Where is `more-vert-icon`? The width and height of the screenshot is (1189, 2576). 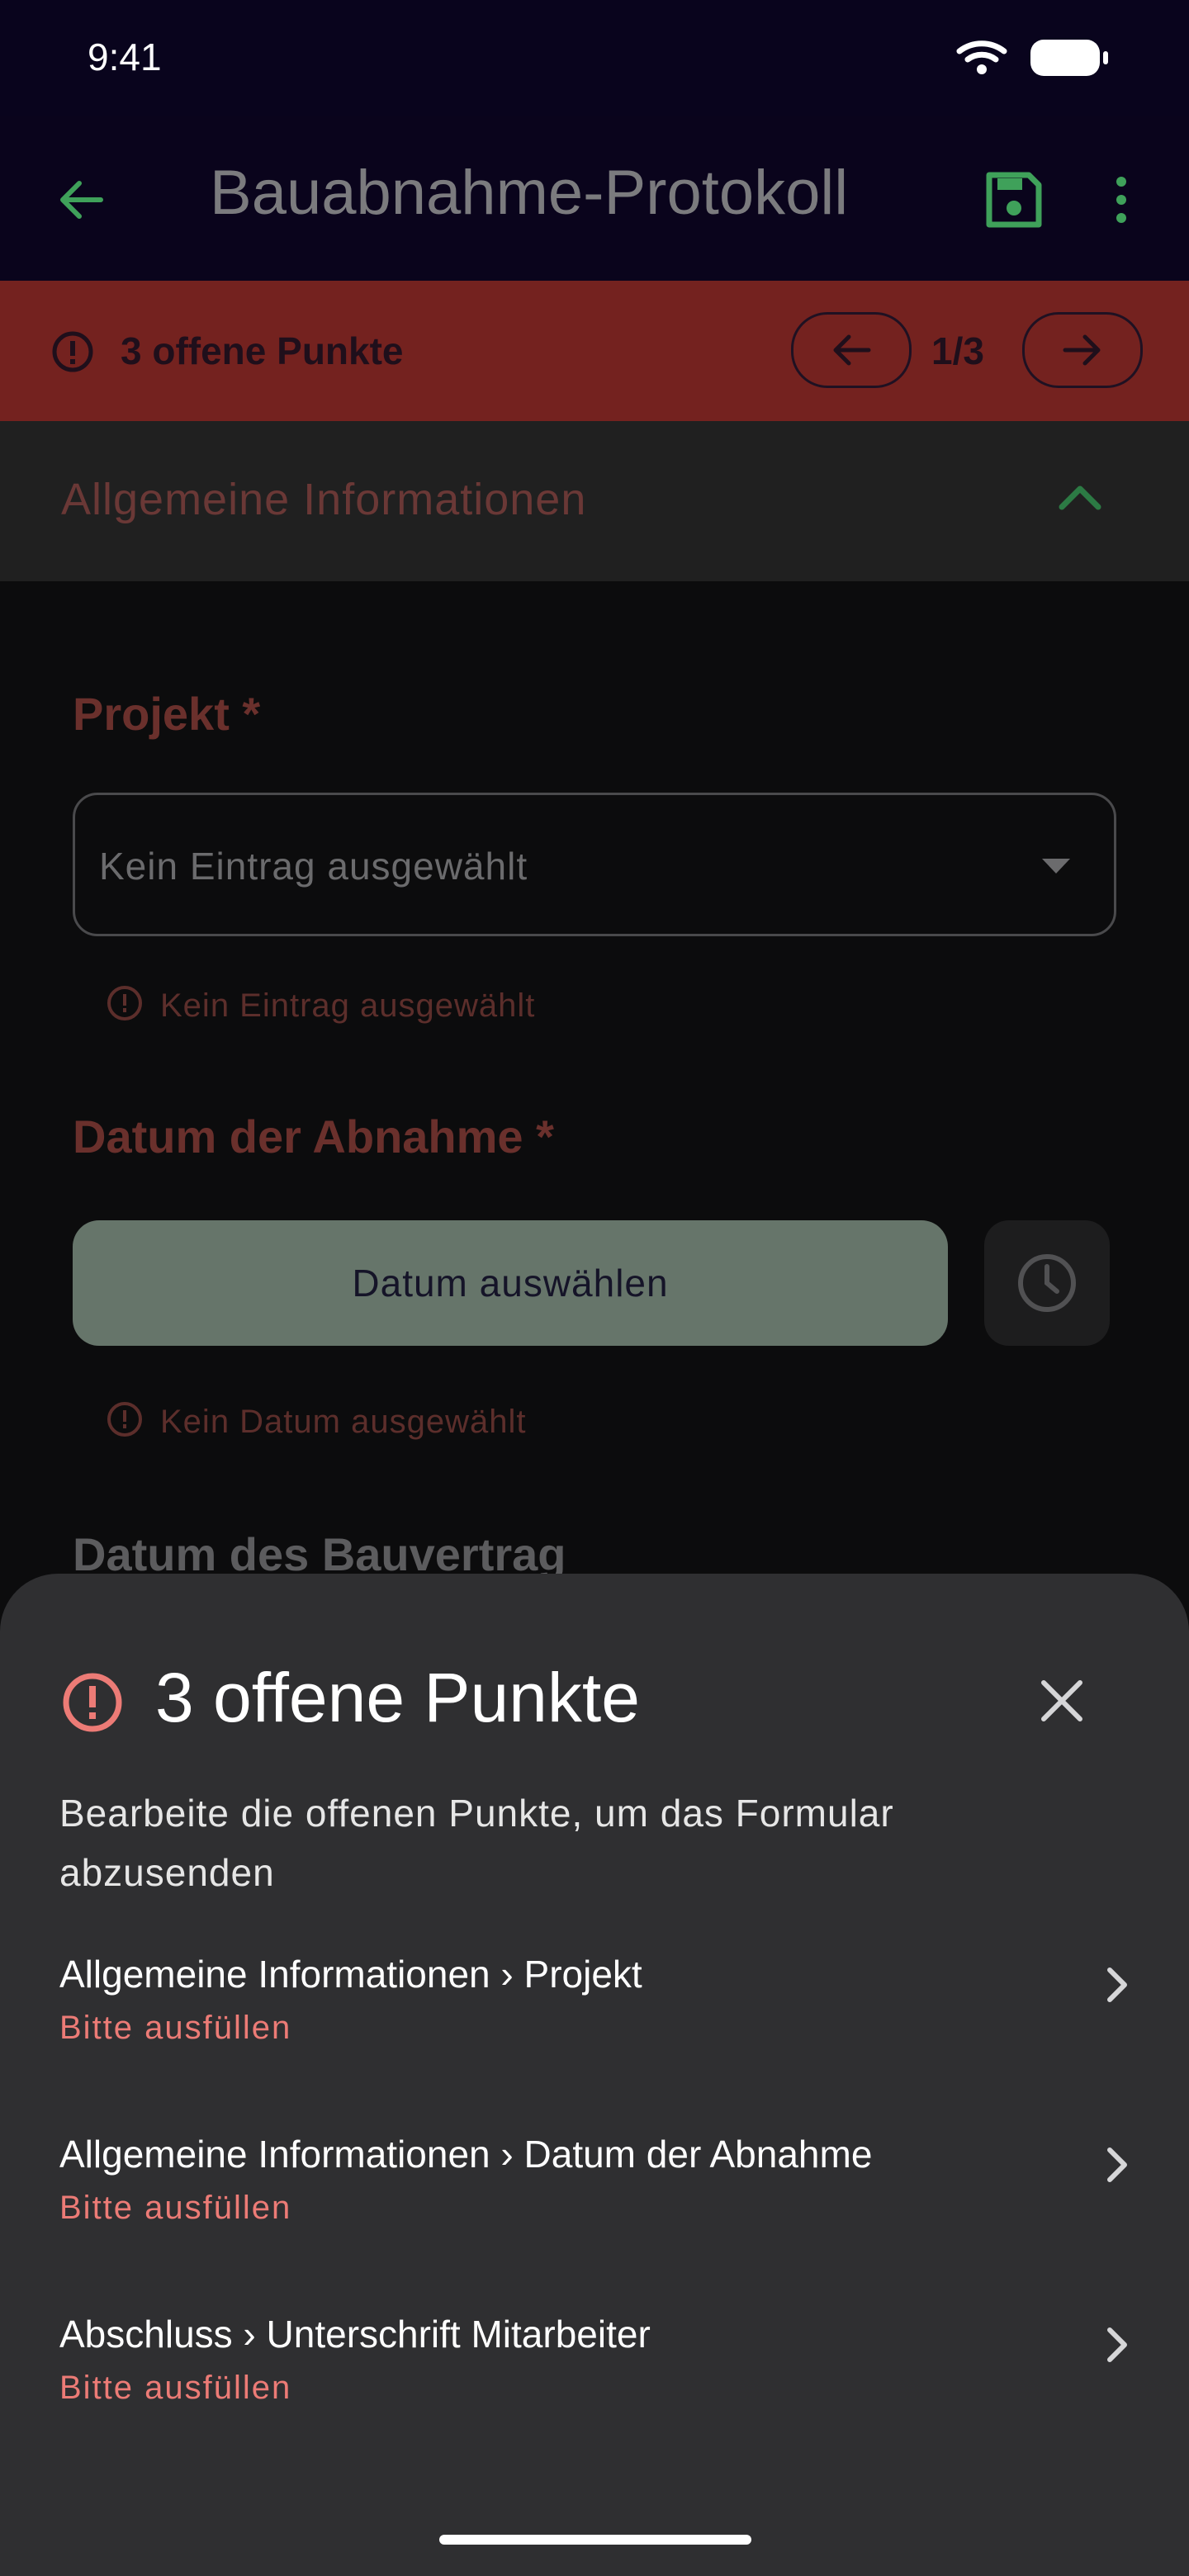
more-vert-icon is located at coordinates (1121, 201).